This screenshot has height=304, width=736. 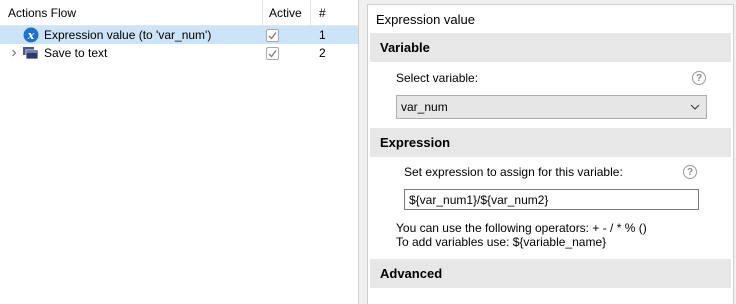 I want to click on action-row-save-to-text: Save to text 2, so click(x=179, y=53).